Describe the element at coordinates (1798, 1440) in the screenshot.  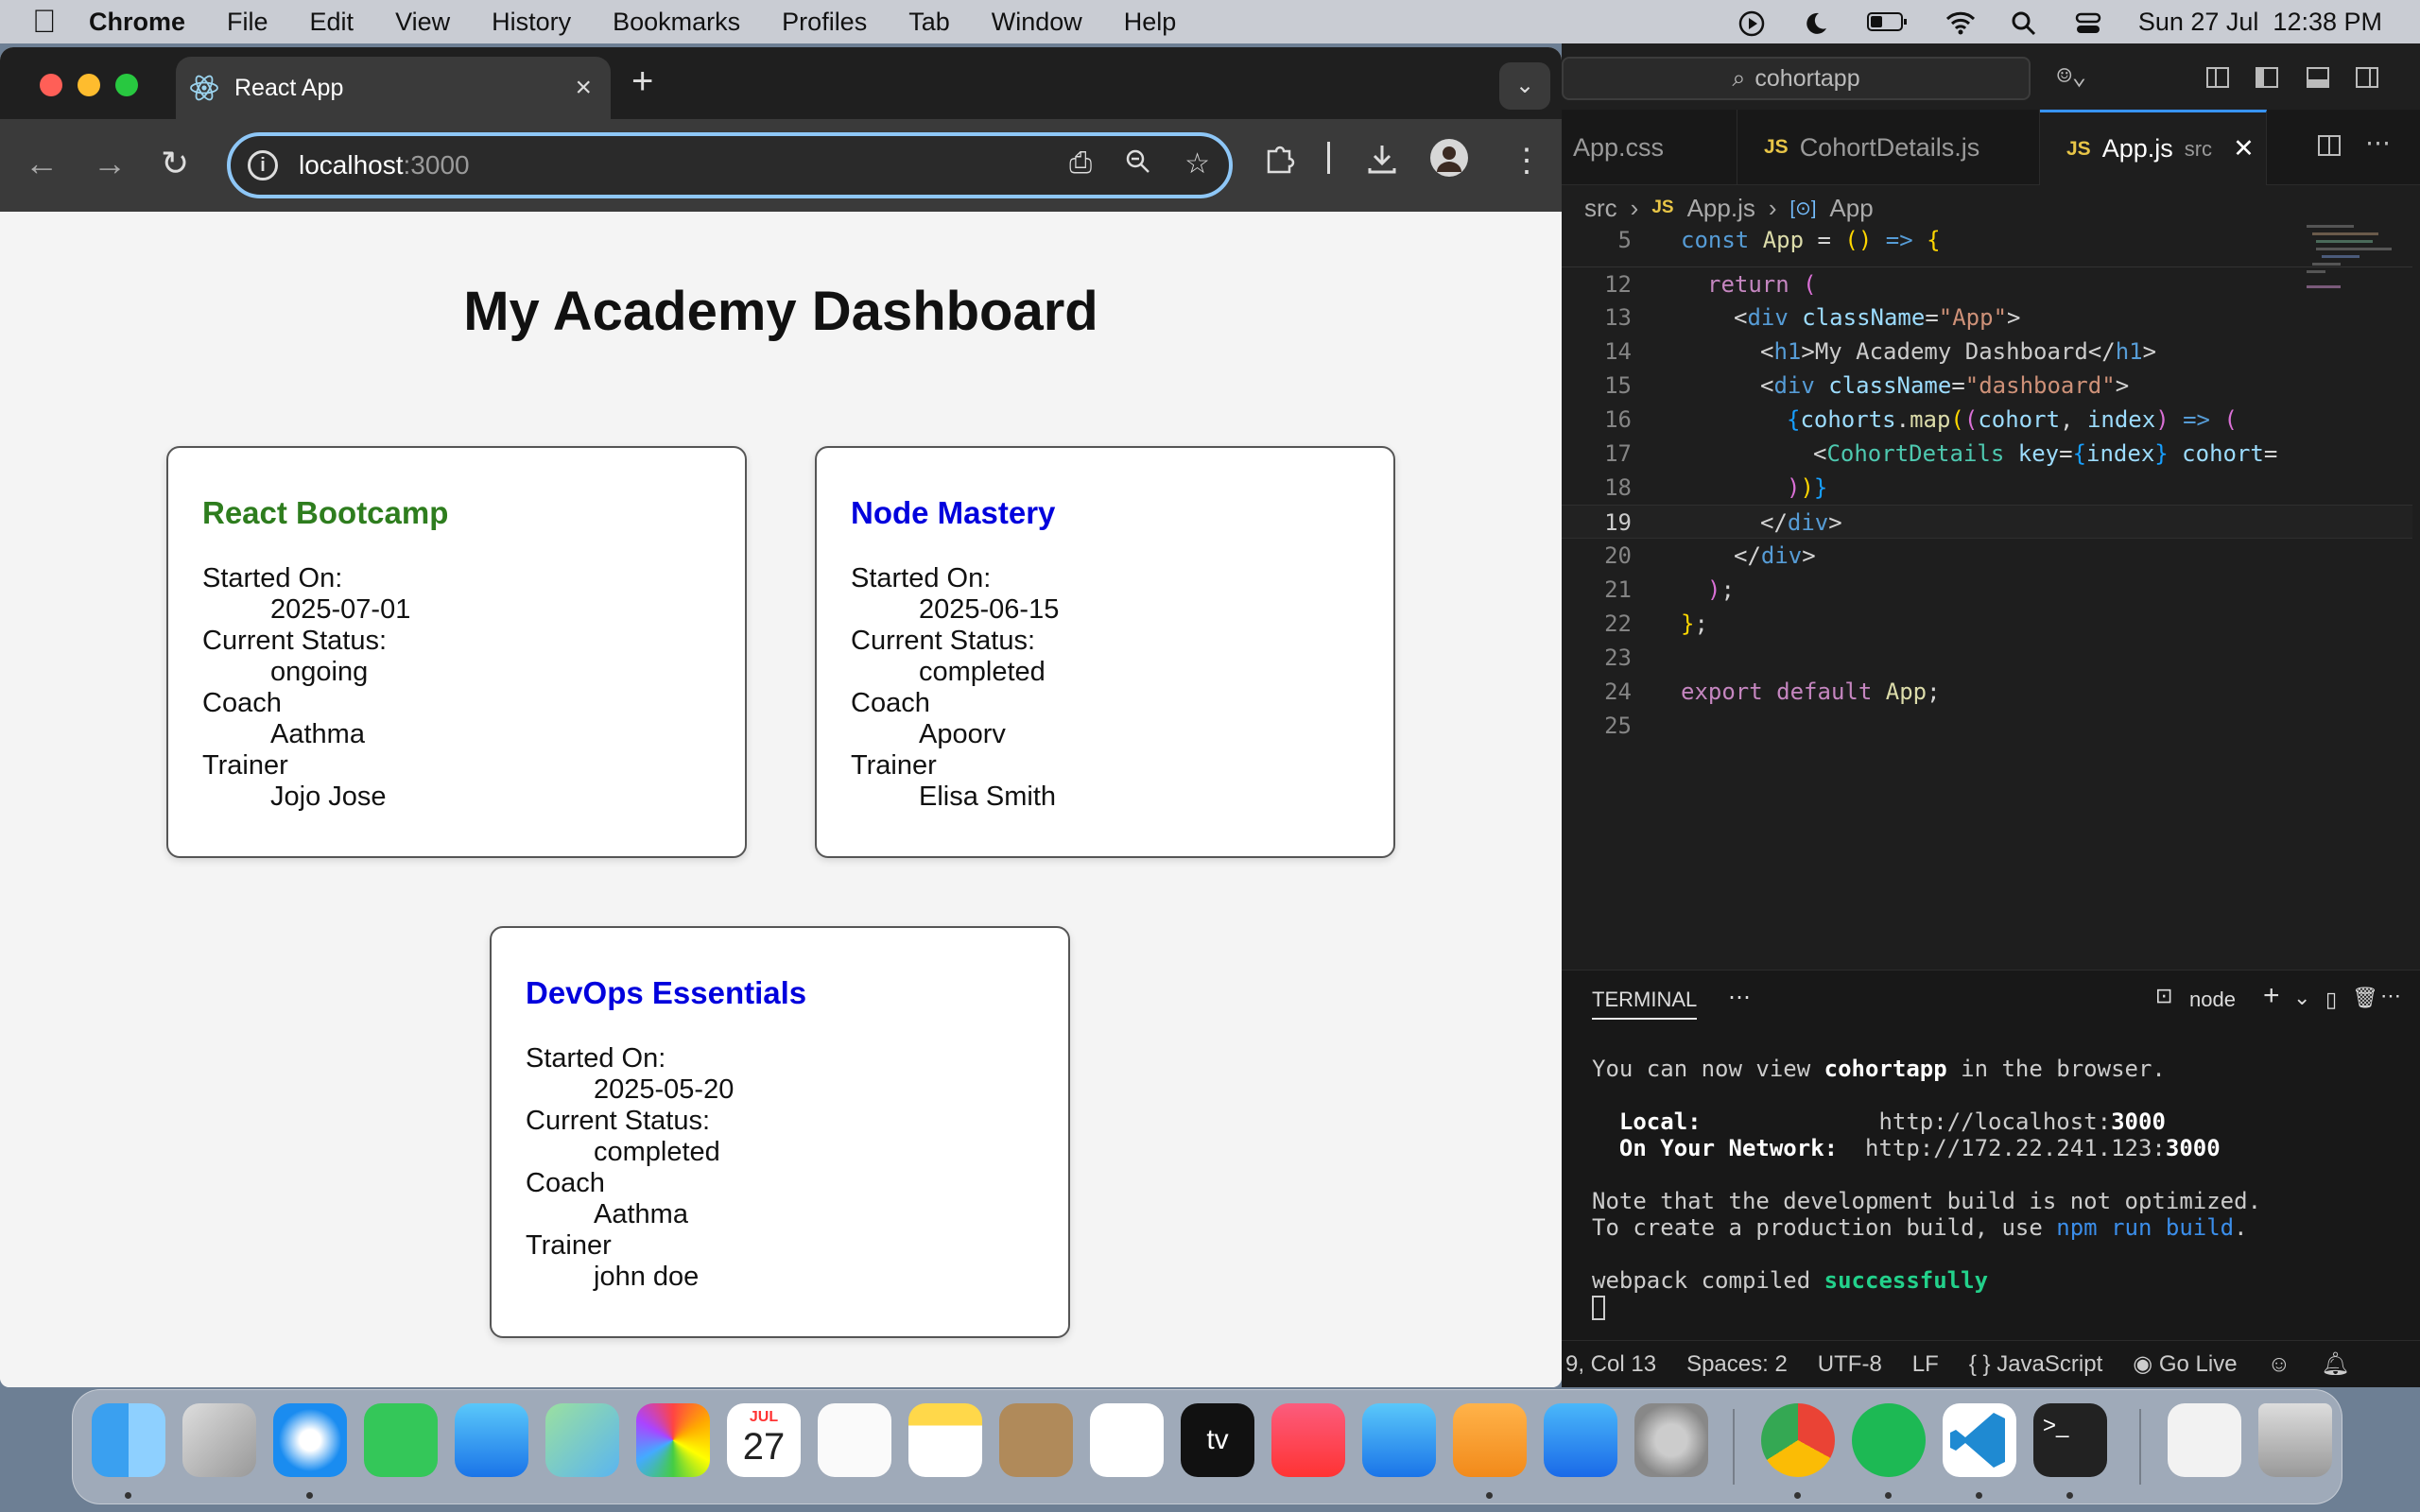
I see `chrome-icon` at that location.